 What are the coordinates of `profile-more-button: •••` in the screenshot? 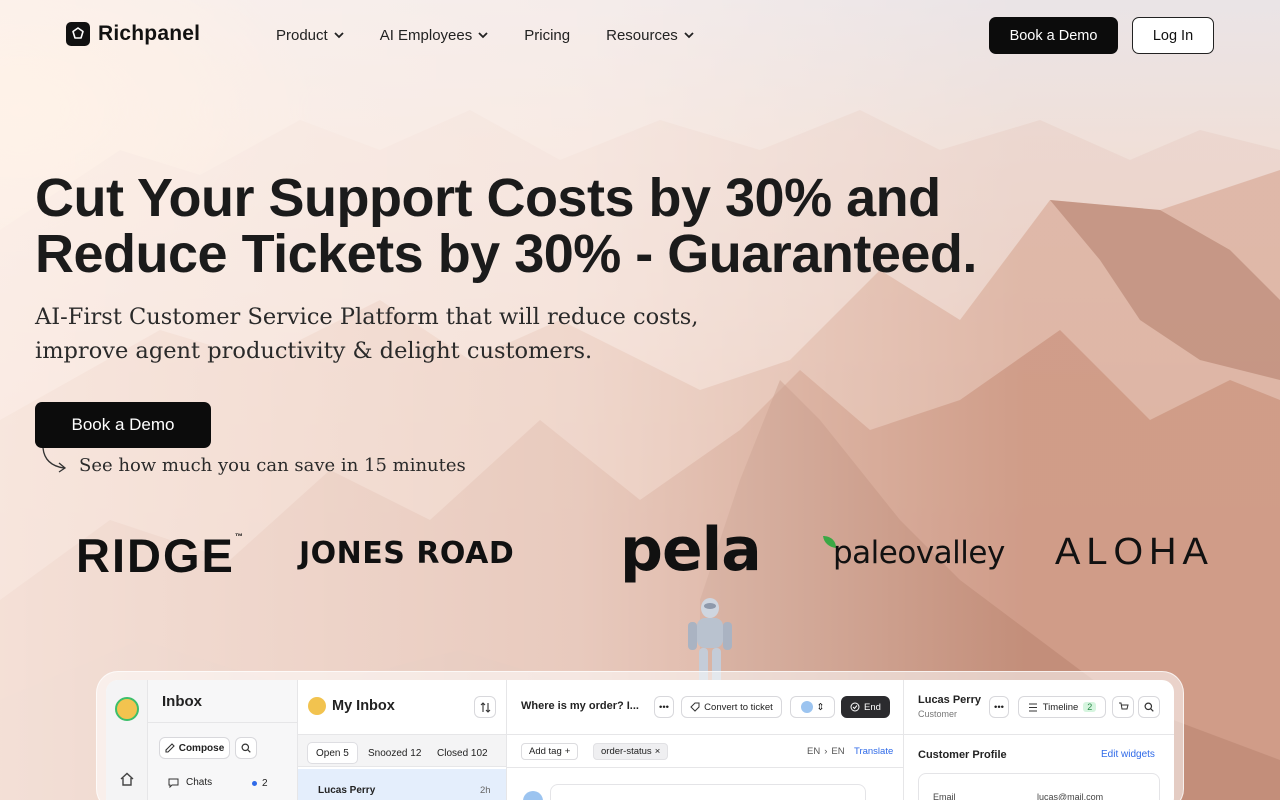 It's located at (999, 707).